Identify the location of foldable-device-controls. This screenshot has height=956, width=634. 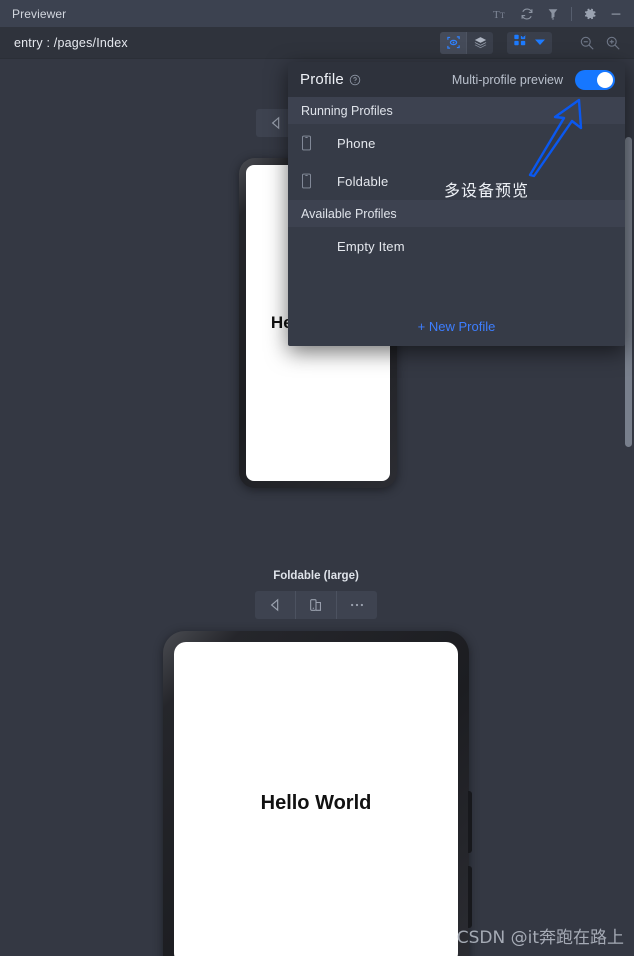
(316, 605).